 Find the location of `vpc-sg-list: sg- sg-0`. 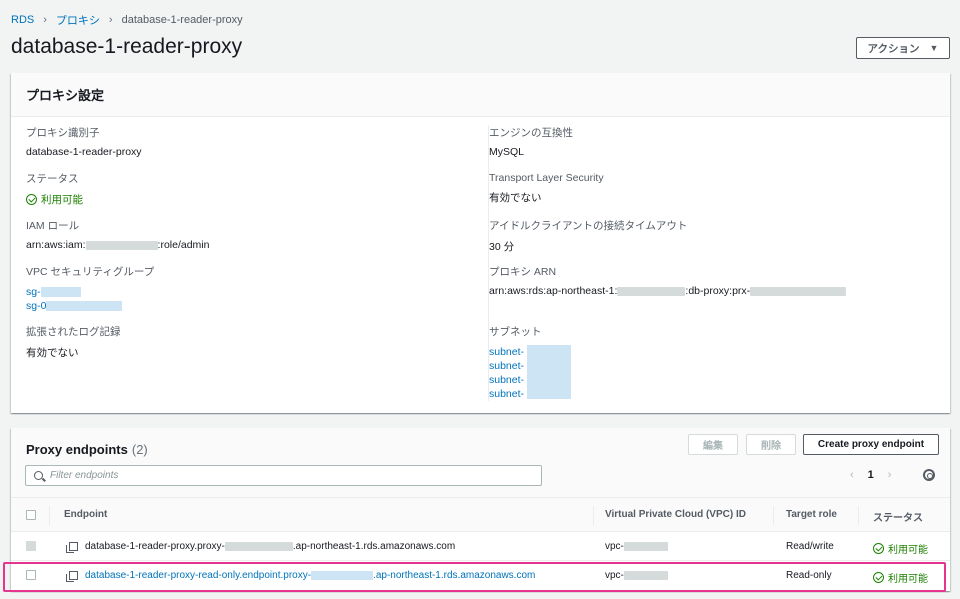

vpc-sg-list: sg- sg-0 is located at coordinates (90, 299).